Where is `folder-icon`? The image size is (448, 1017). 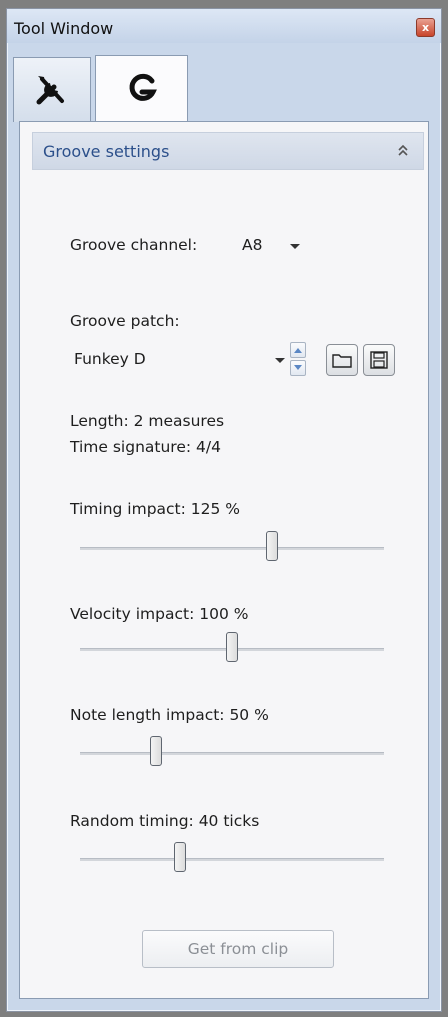 folder-icon is located at coordinates (342, 361).